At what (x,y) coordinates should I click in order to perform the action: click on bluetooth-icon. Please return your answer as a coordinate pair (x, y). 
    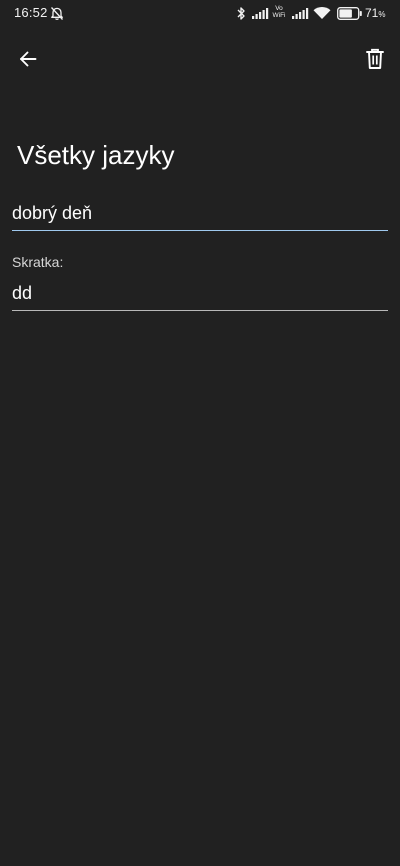
    Looking at the image, I should click on (241, 13).